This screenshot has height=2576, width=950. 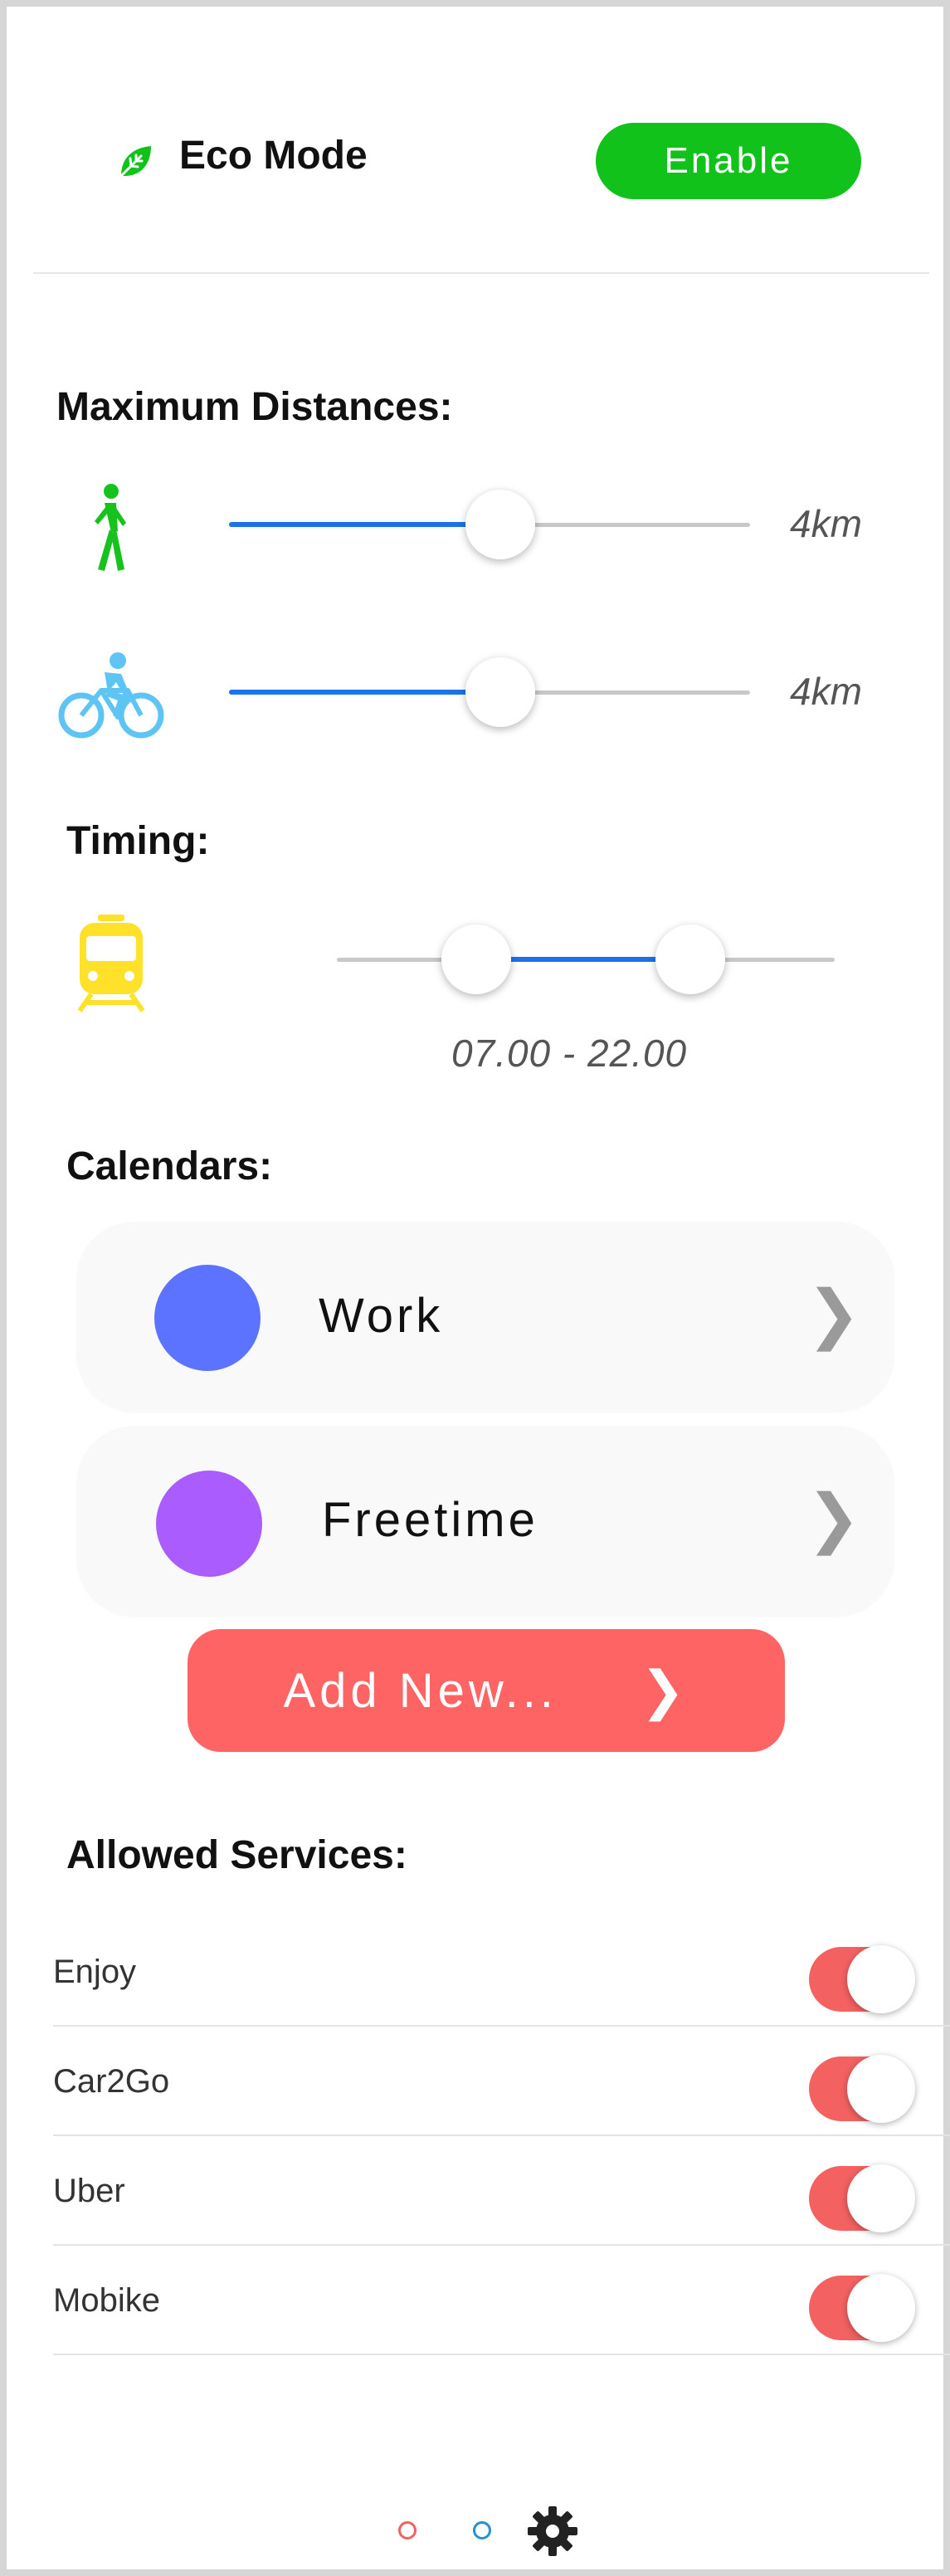 What do you see at coordinates (430, 1520) in the screenshot?
I see `calendar-label: Freetime` at bounding box center [430, 1520].